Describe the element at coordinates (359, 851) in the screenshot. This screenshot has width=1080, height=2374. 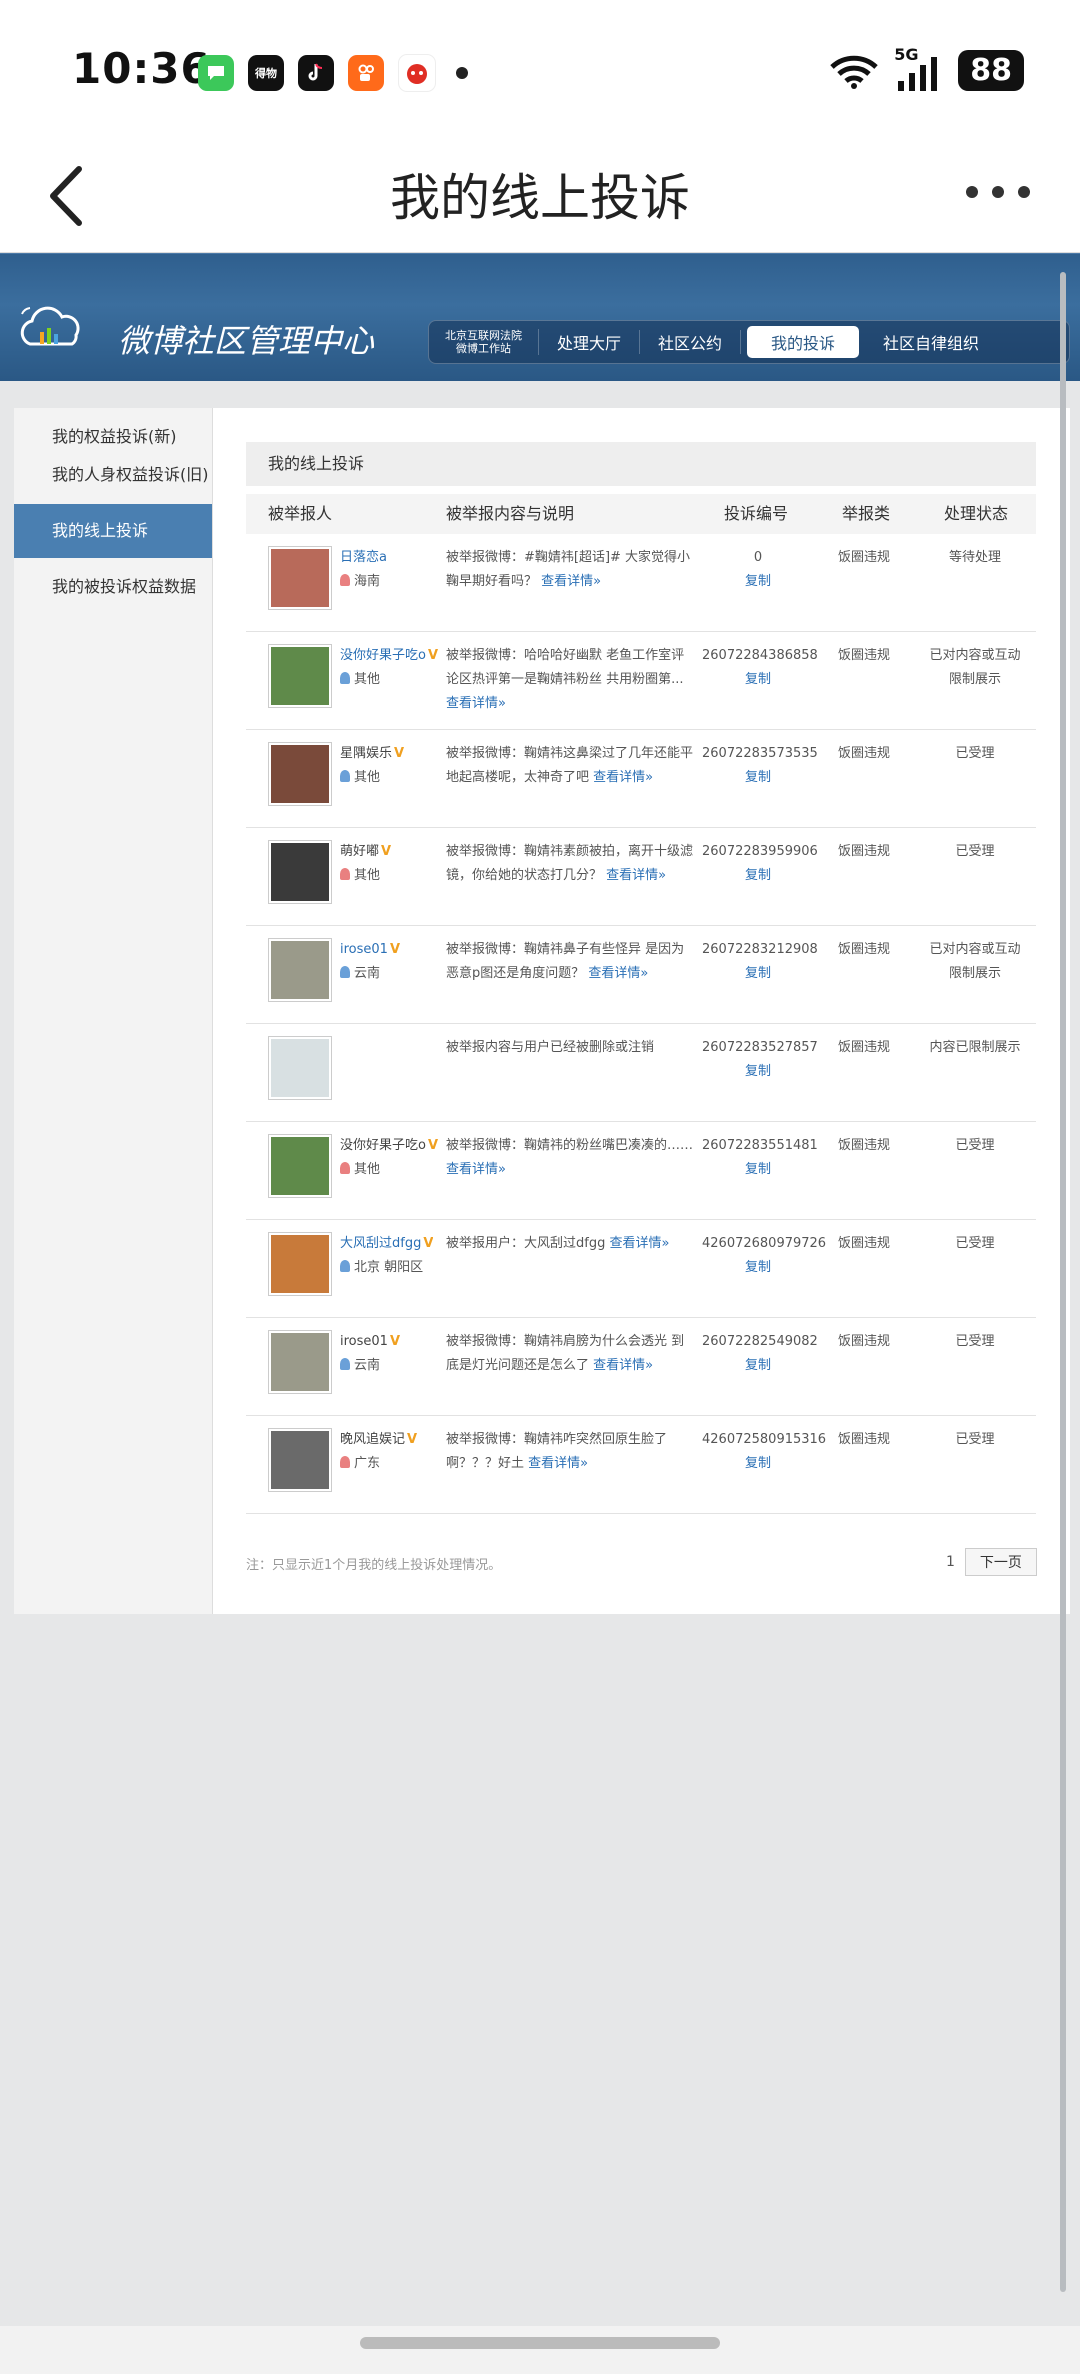
I see `user-name-link: 萌好嘟` at that location.